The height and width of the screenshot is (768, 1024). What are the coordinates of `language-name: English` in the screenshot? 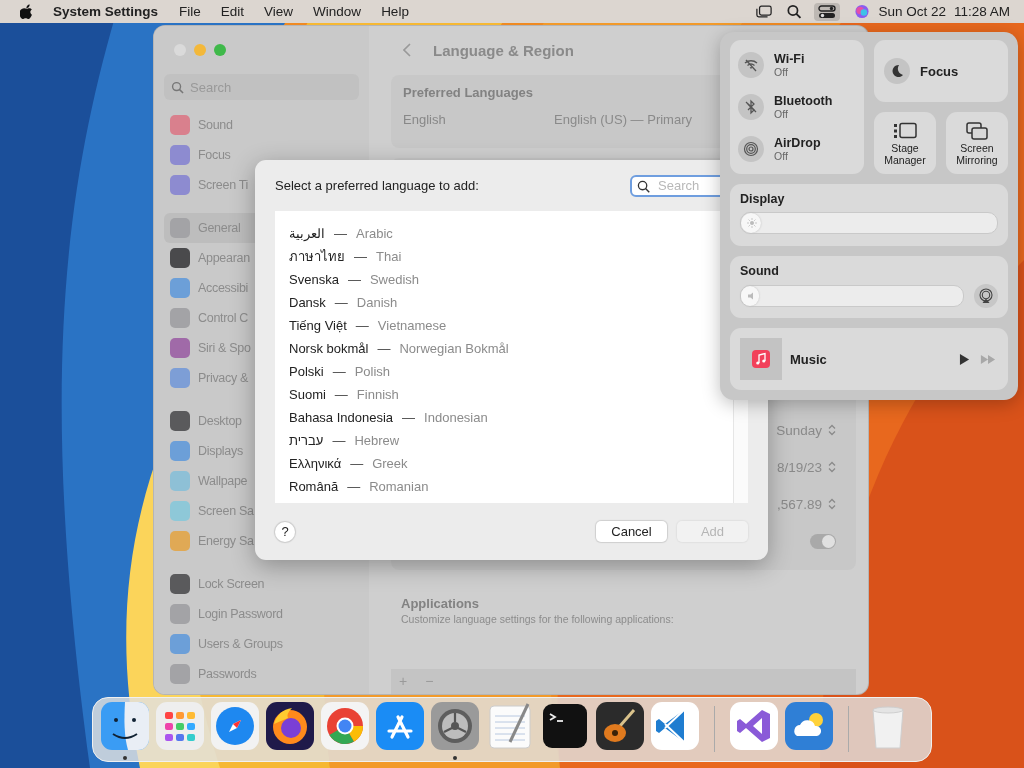 It's located at (424, 119).